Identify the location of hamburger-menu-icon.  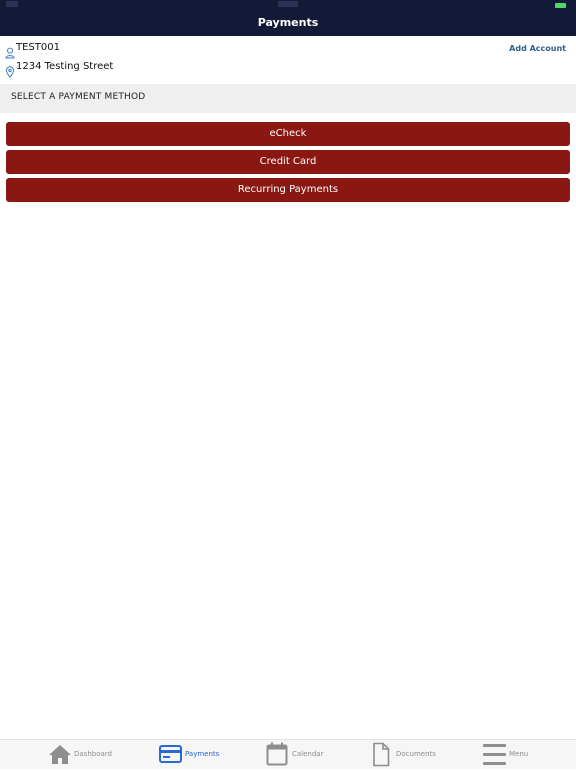
(494, 756).